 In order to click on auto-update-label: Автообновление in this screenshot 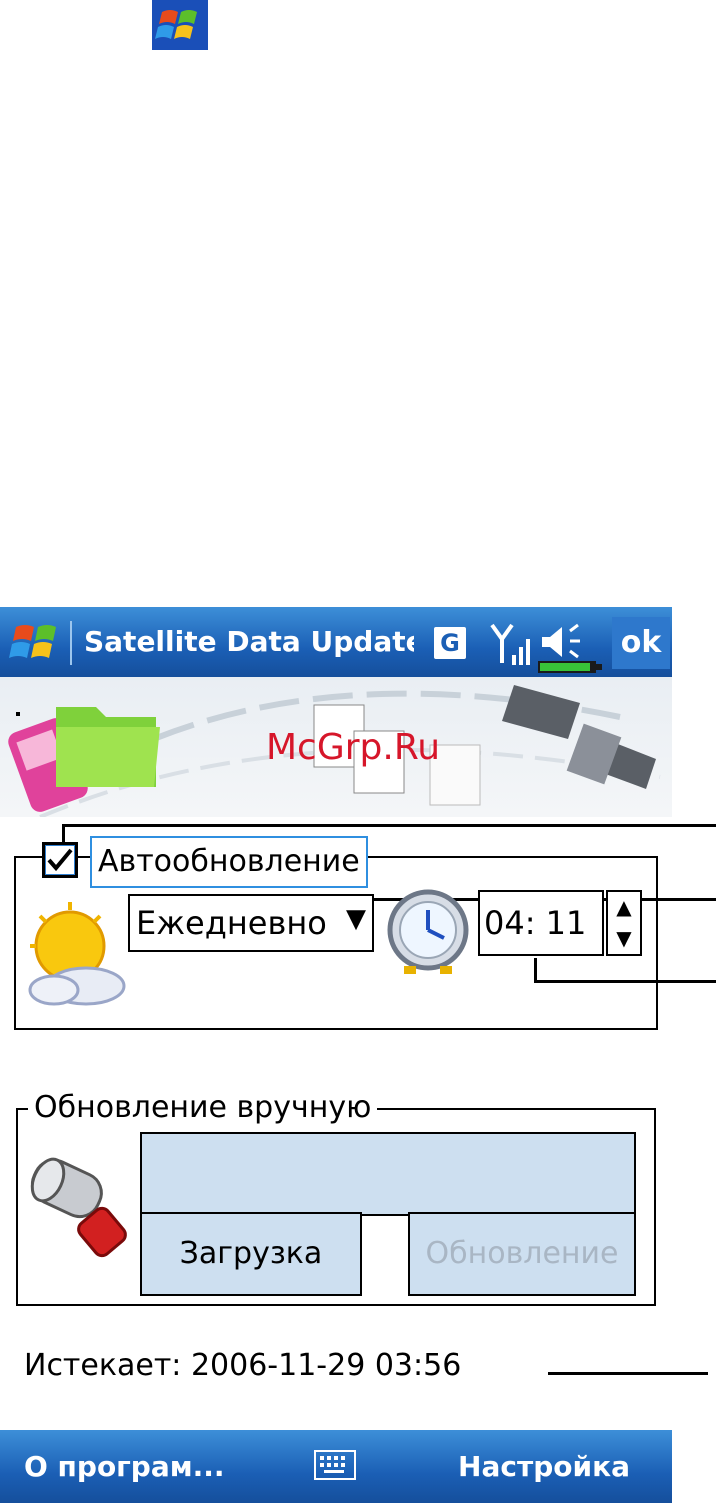, I will do `click(229, 862)`.